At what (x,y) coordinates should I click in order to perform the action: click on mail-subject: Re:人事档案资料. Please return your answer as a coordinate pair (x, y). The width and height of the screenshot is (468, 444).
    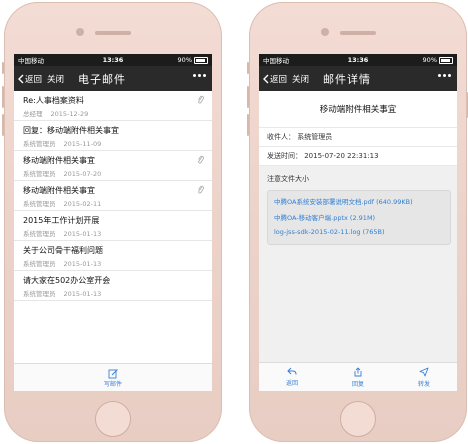
    Looking at the image, I should click on (53, 100).